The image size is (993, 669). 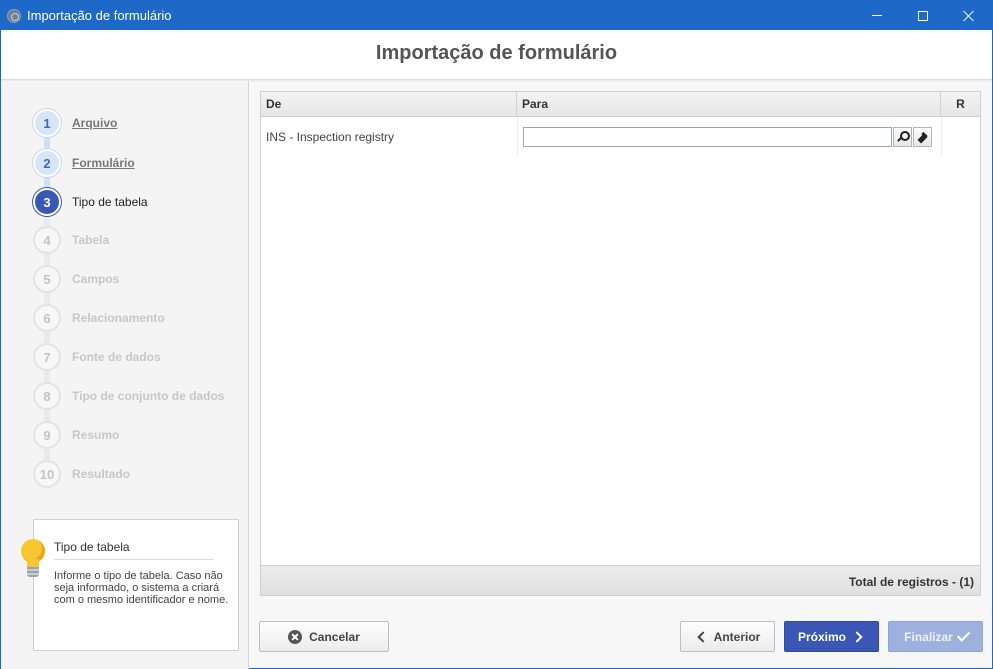 What do you see at coordinates (33, 559) in the screenshot?
I see `lightbulb-icon` at bounding box center [33, 559].